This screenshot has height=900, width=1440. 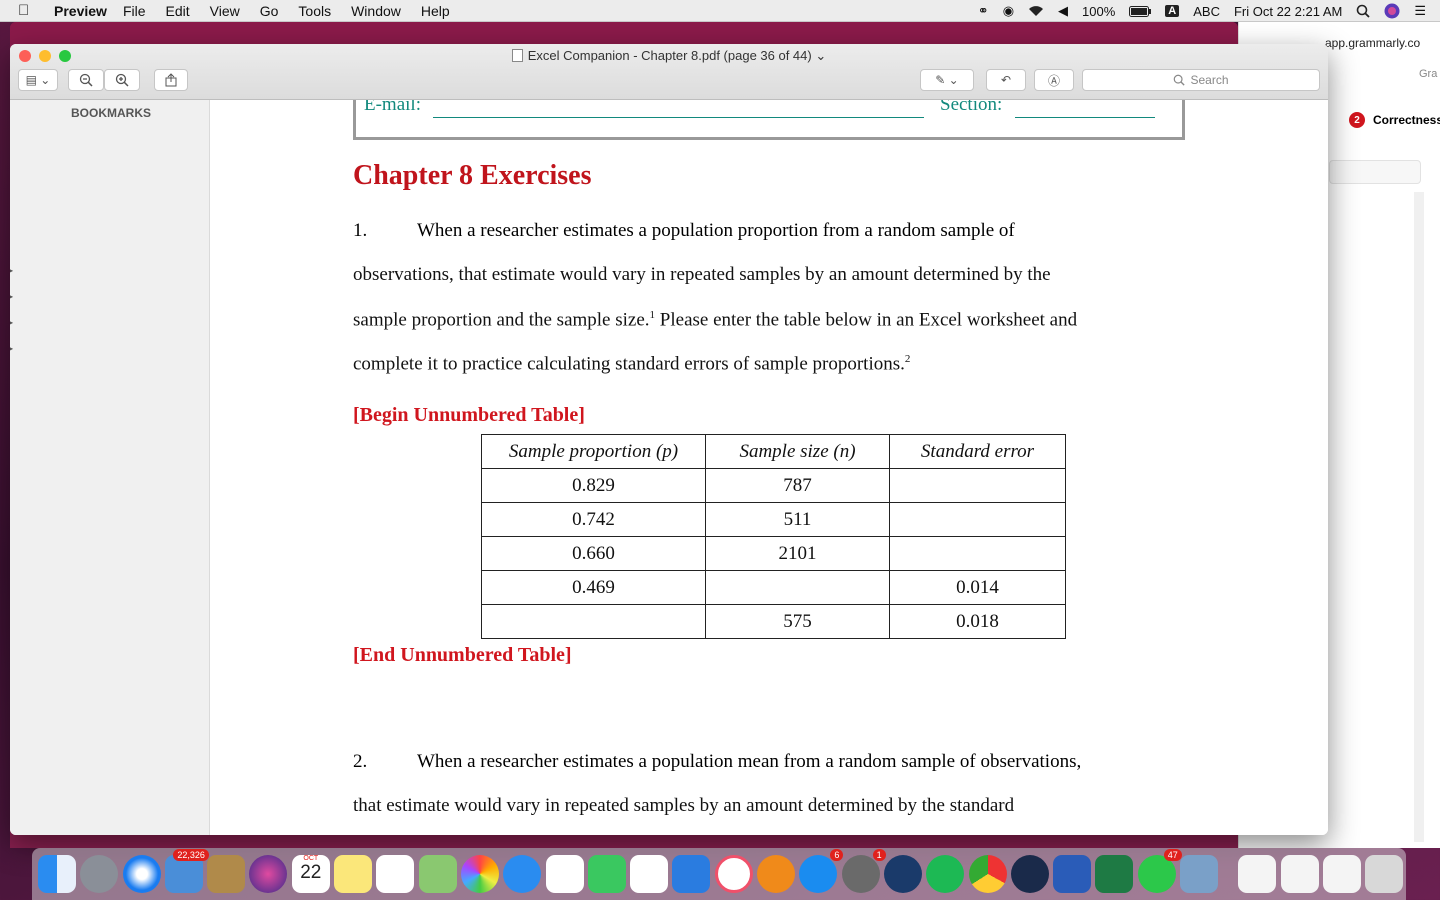 I want to click on textedit-icon, so click(x=564, y=874).